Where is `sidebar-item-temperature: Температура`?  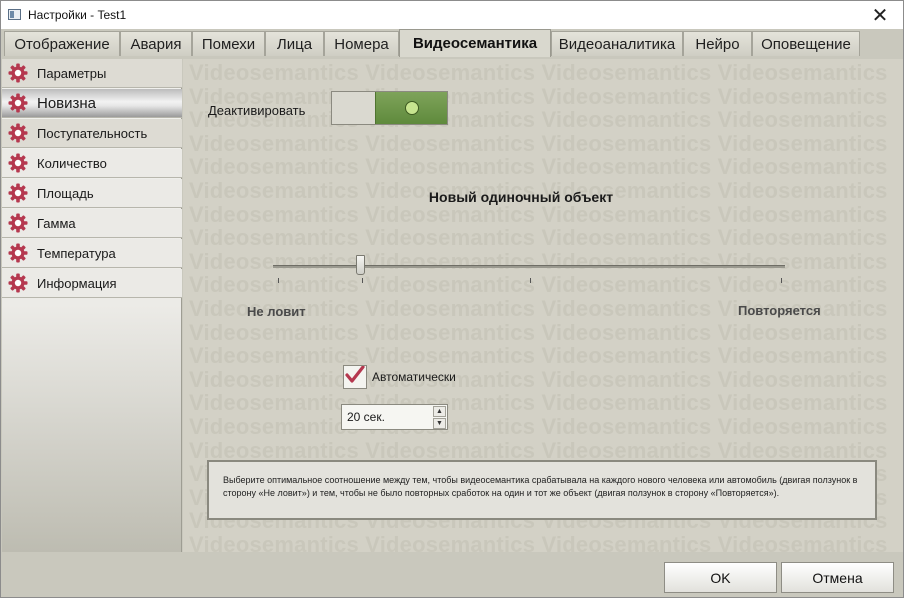 sidebar-item-temperature: Температура is located at coordinates (92, 253).